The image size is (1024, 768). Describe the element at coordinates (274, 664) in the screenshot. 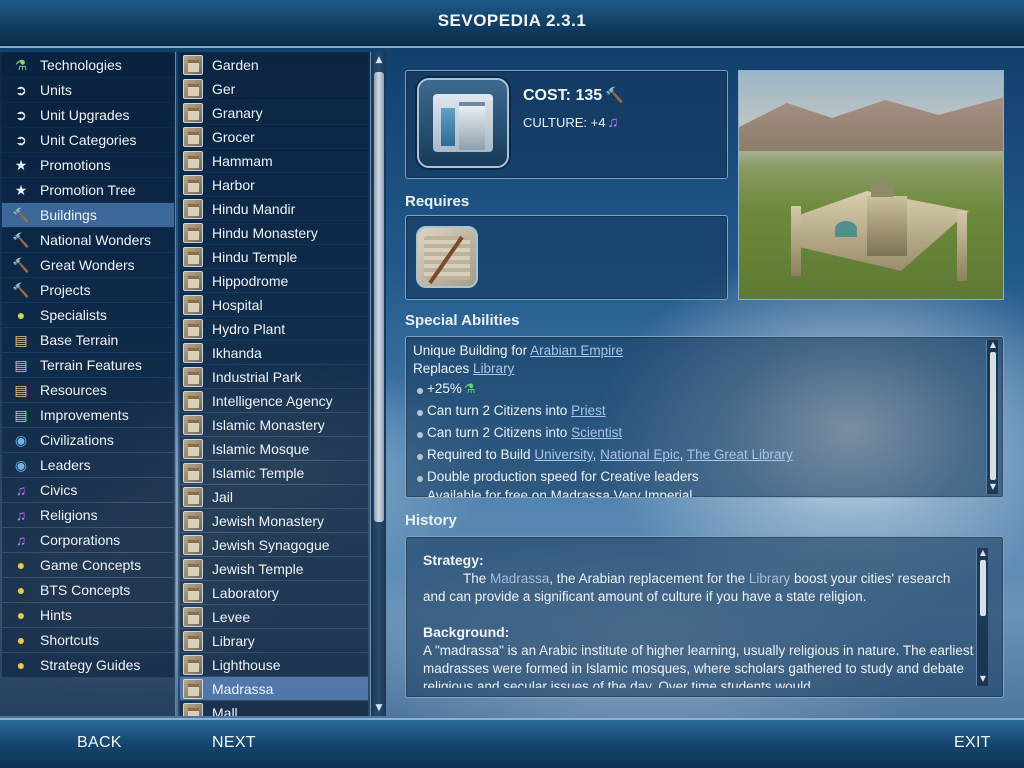

I see `building-item-lighthouse: Lighthouse` at that location.